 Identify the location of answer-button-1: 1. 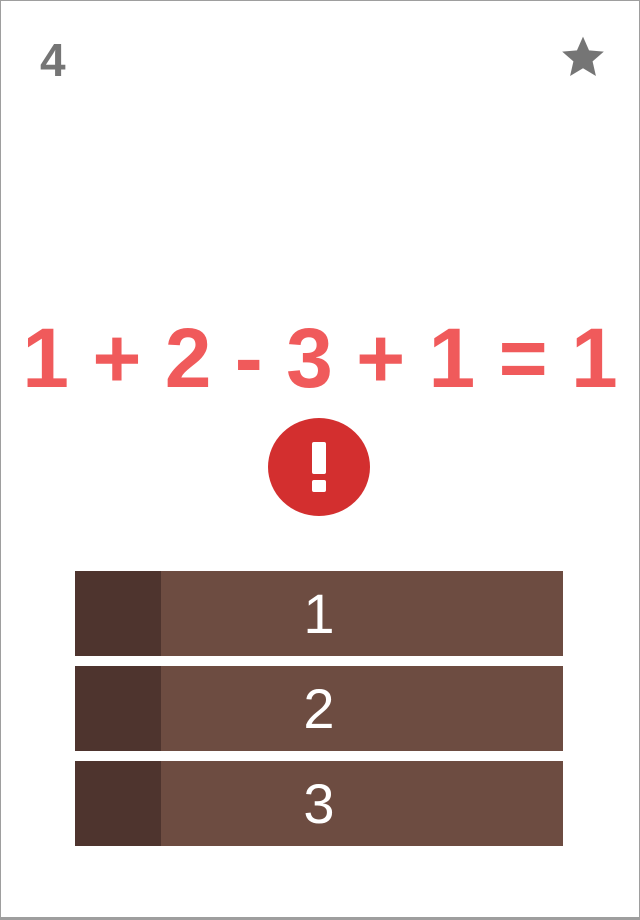
(319, 613).